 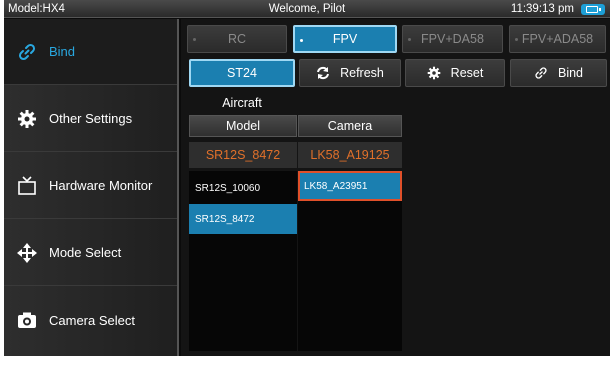 I want to click on sidebar-item-mode-select: Mode Select, so click(x=90, y=253).